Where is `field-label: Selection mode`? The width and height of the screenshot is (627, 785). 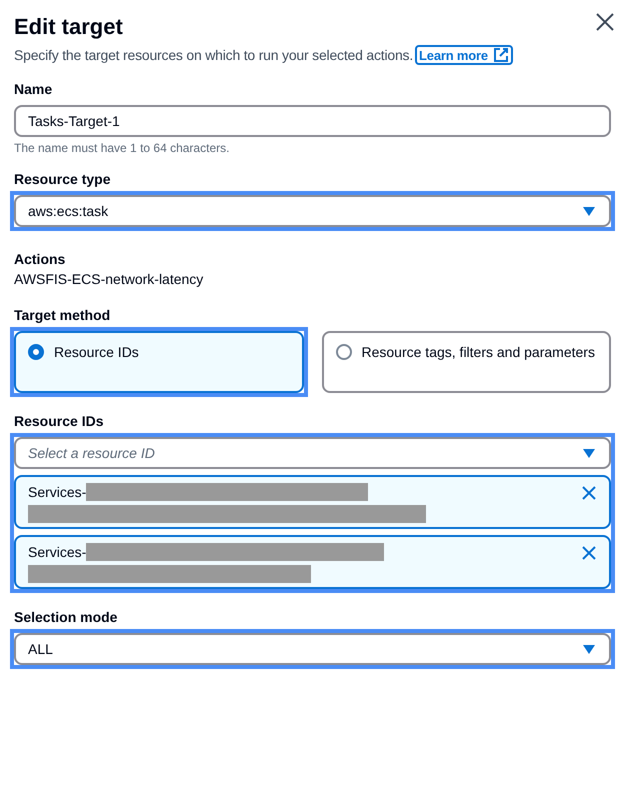
field-label: Selection mode is located at coordinates (65, 617).